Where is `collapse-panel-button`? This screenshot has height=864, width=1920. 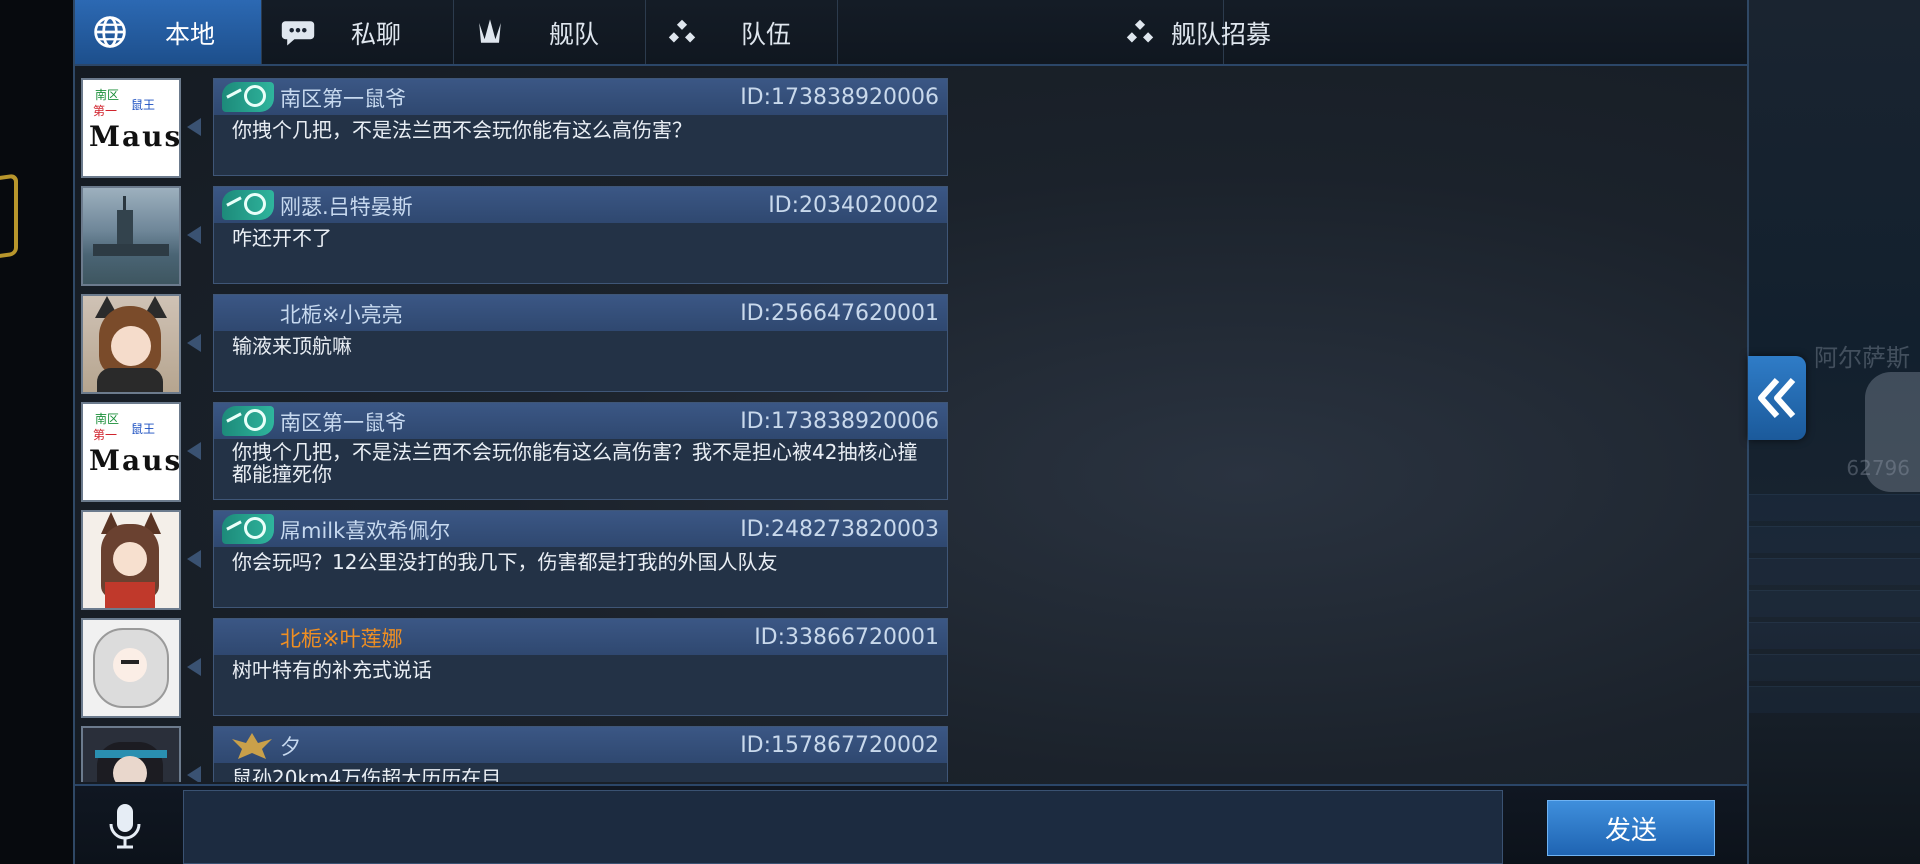 collapse-panel-button is located at coordinates (1777, 398).